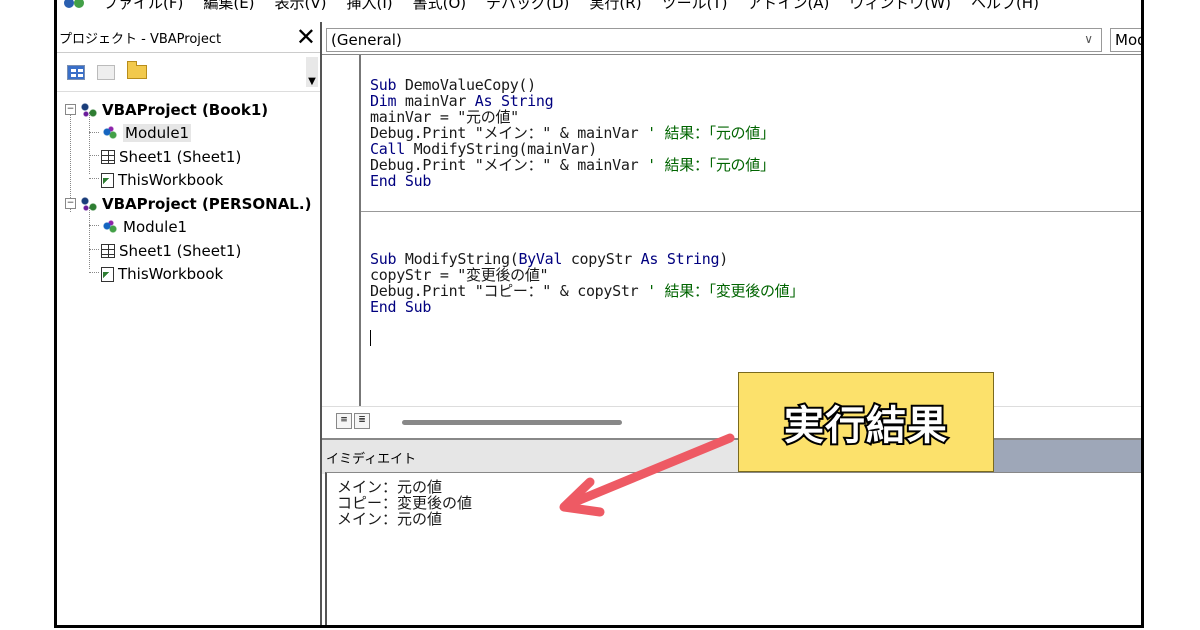 Image resolution: width=1200 pixels, height=630 pixels. What do you see at coordinates (312, 72) in the screenshot?
I see `scroll-down-icon: ▼` at bounding box center [312, 72].